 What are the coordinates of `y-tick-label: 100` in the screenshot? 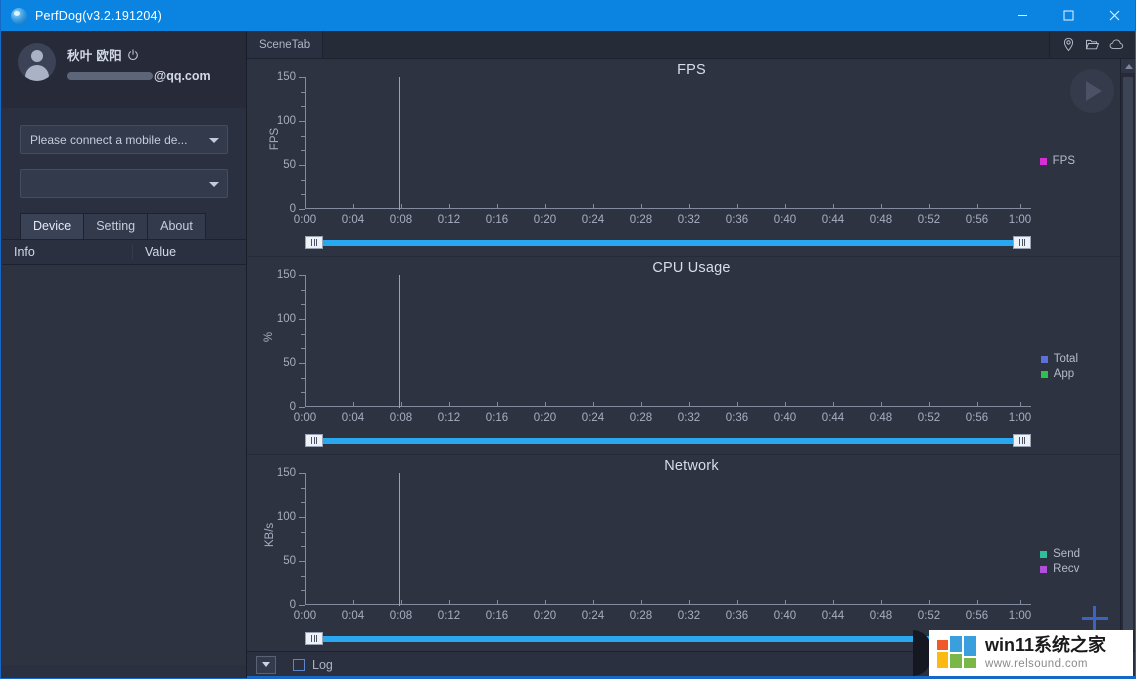 It's located at (286, 121).